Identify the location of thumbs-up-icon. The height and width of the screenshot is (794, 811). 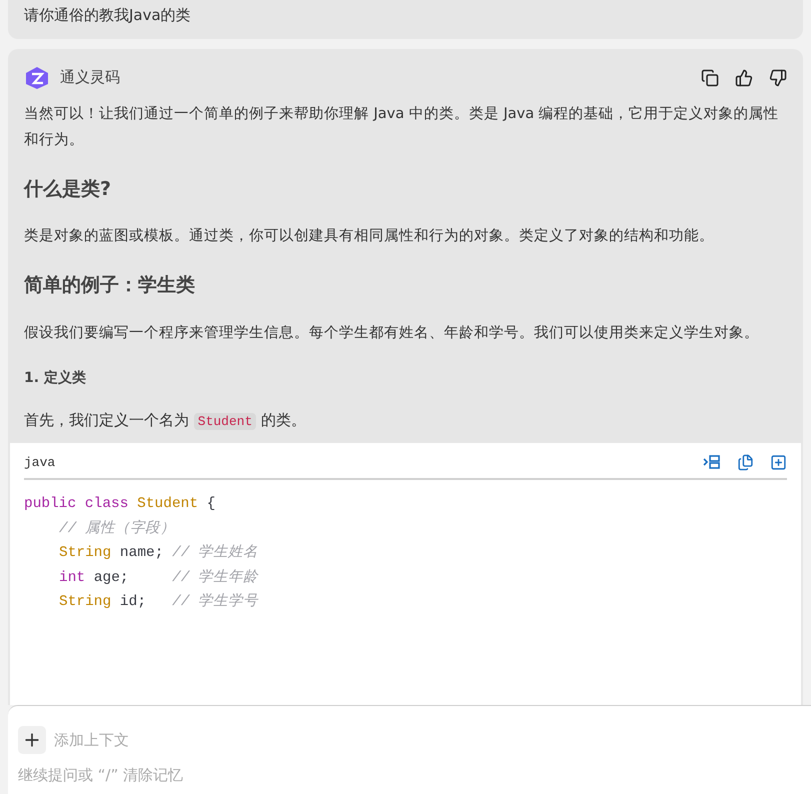
(744, 77).